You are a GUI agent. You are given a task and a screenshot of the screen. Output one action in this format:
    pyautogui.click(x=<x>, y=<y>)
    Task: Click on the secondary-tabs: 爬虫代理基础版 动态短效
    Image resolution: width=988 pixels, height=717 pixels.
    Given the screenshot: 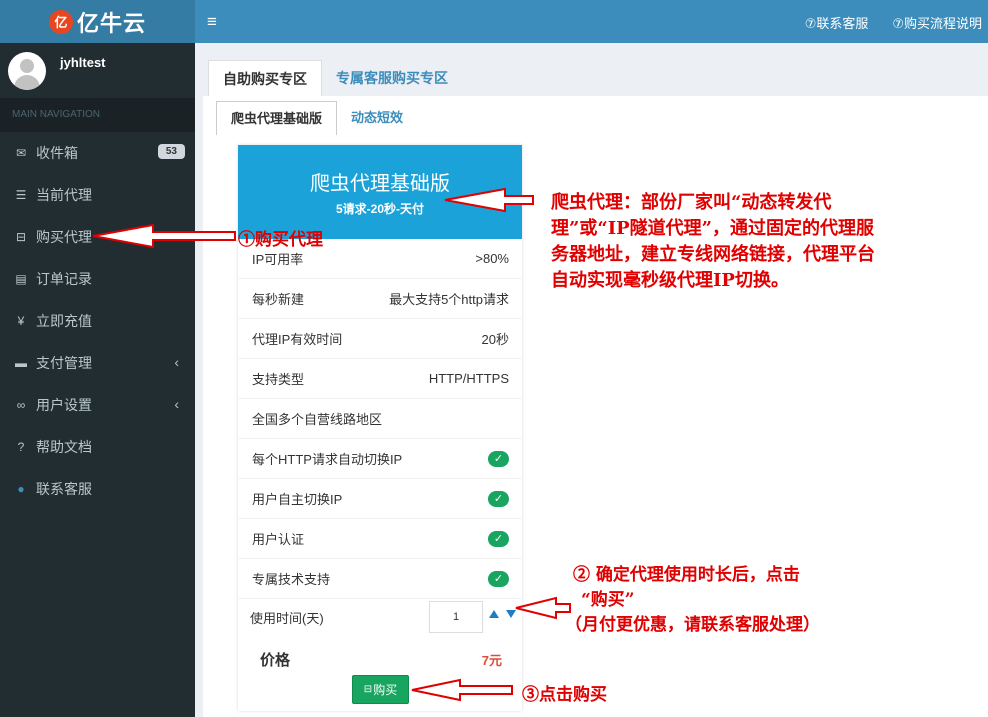 What is the action you would take?
    pyautogui.click(x=316, y=118)
    